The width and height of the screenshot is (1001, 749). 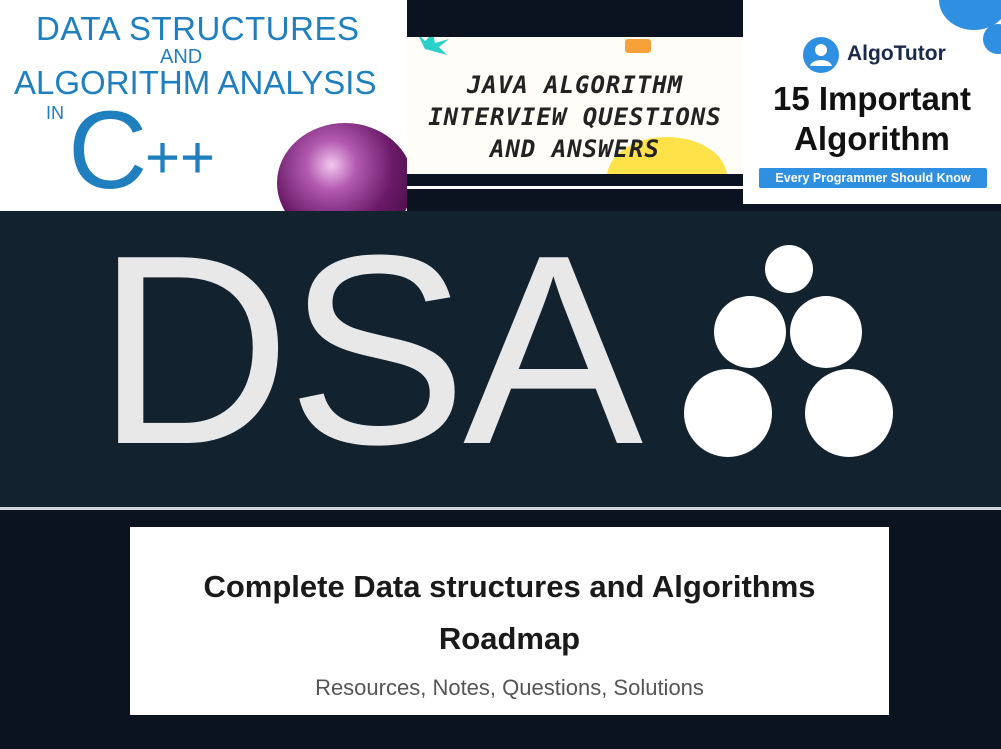 What do you see at coordinates (509, 638) in the screenshot?
I see `roadmap-title-line2: Roadmap` at bounding box center [509, 638].